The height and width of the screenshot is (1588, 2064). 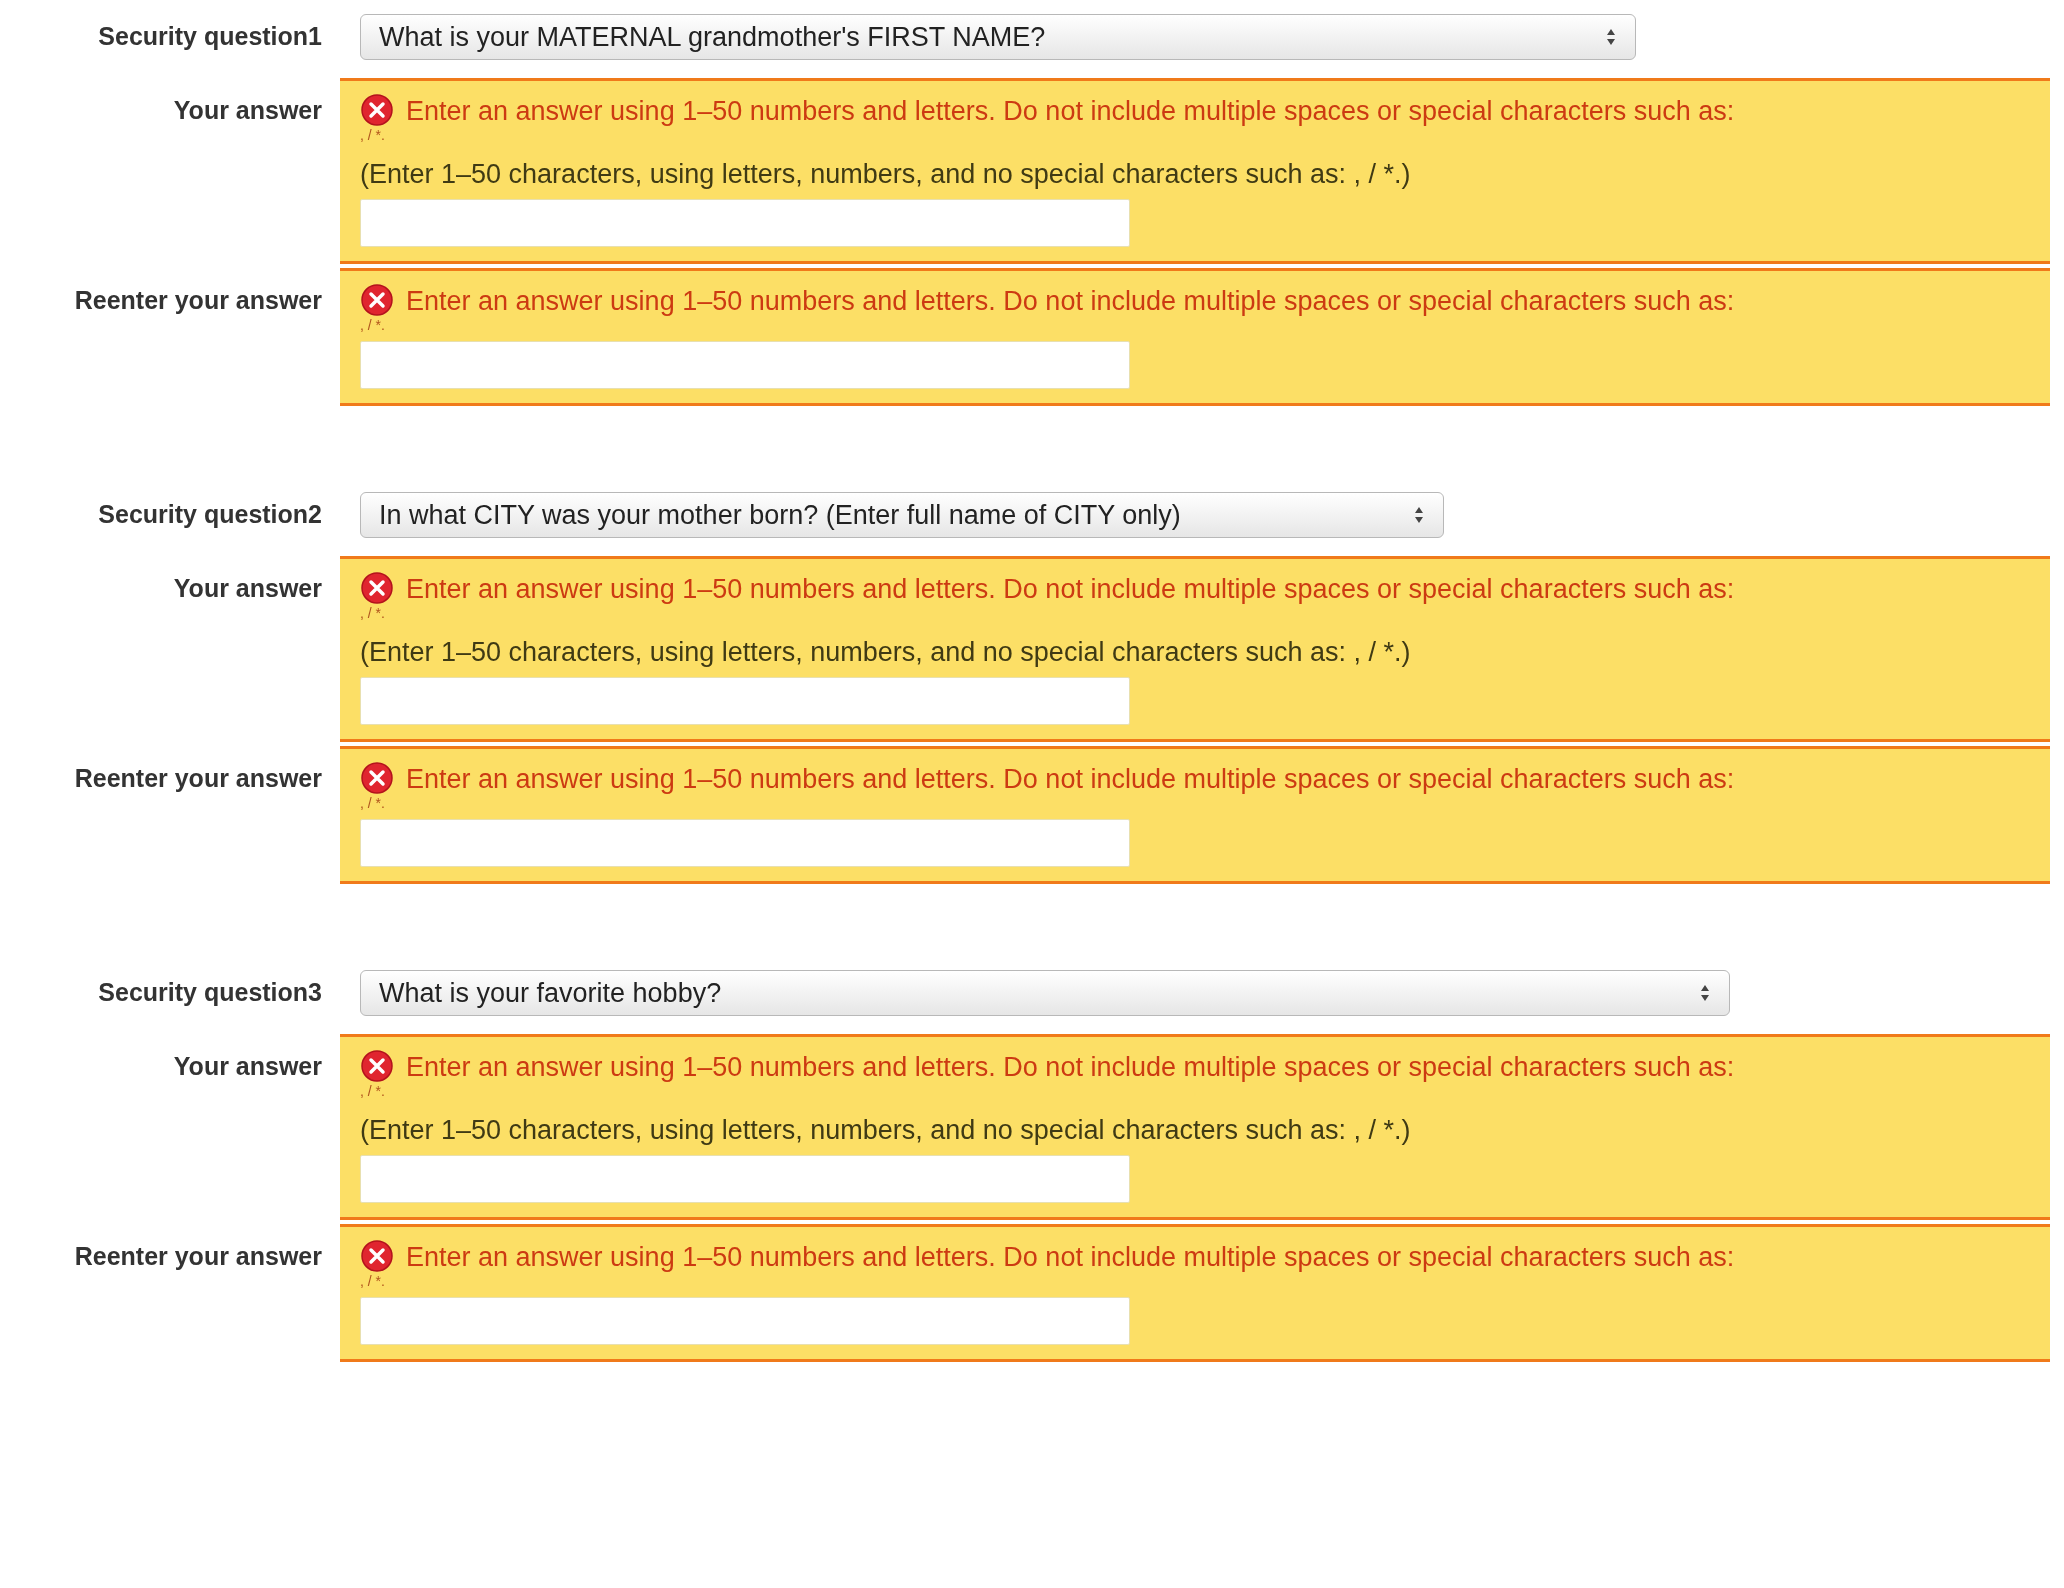 I want to click on question-label: Security question2, so click(x=210, y=514).